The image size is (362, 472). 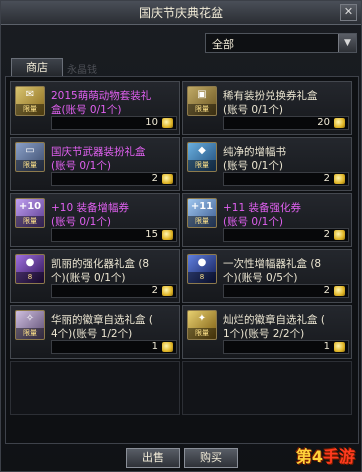 I want to click on item-icon-glyph: ✧, so click(x=30, y=318).